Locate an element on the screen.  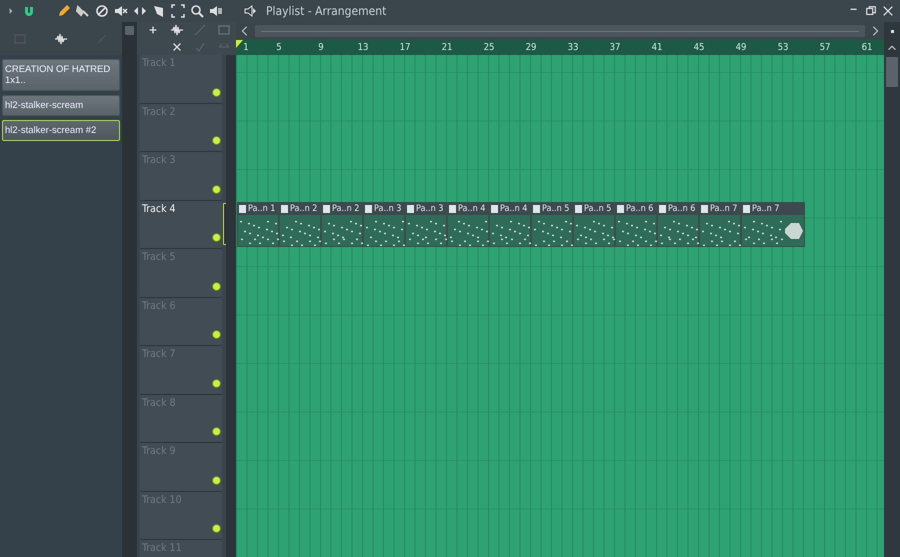
close-icon is located at coordinates (888, 11).